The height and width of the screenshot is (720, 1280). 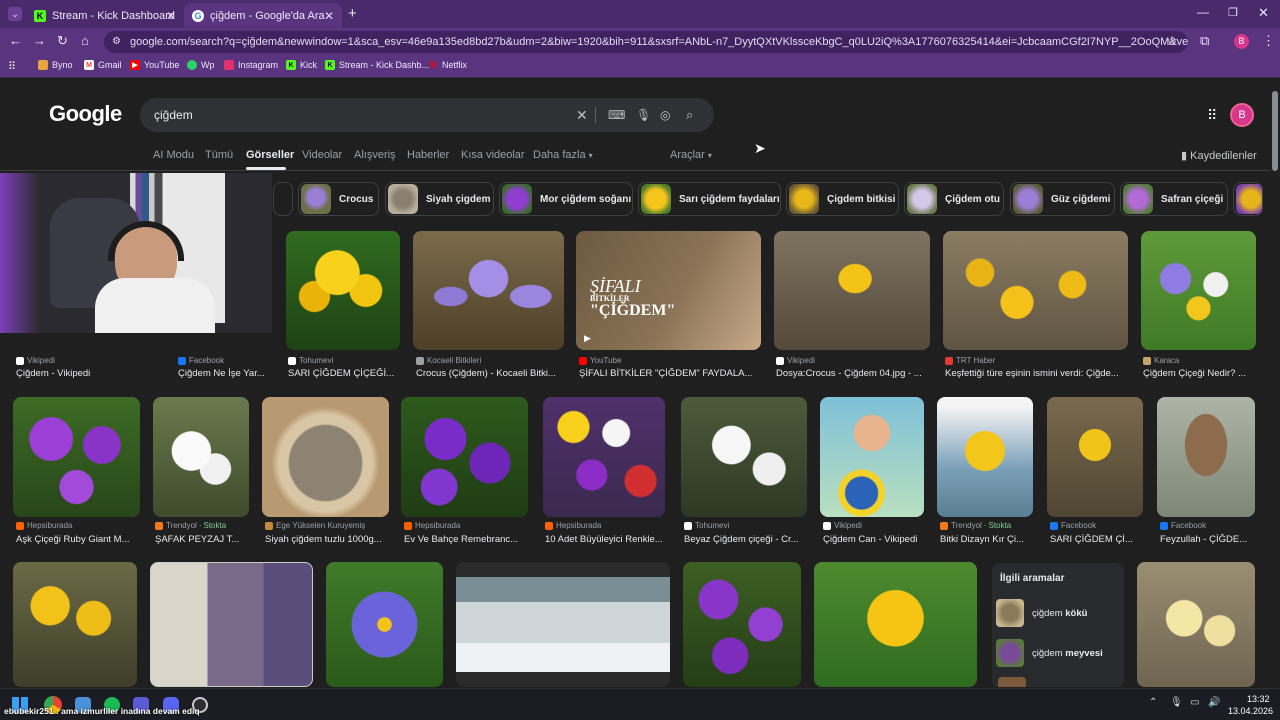 I want to click on keyboard-icon: ⌨, so click(x=616, y=115).